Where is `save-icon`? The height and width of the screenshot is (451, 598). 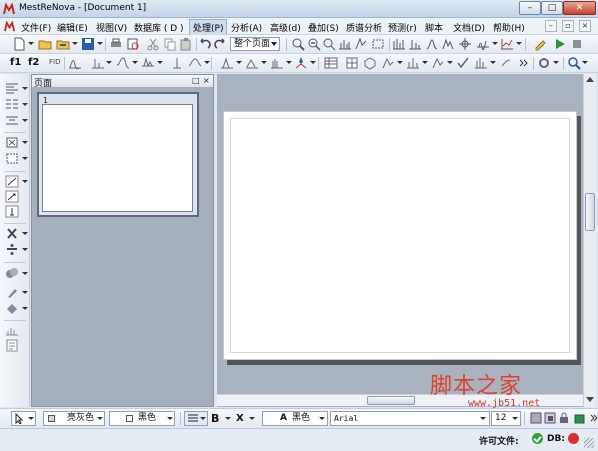
save-icon is located at coordinates (88, 44).